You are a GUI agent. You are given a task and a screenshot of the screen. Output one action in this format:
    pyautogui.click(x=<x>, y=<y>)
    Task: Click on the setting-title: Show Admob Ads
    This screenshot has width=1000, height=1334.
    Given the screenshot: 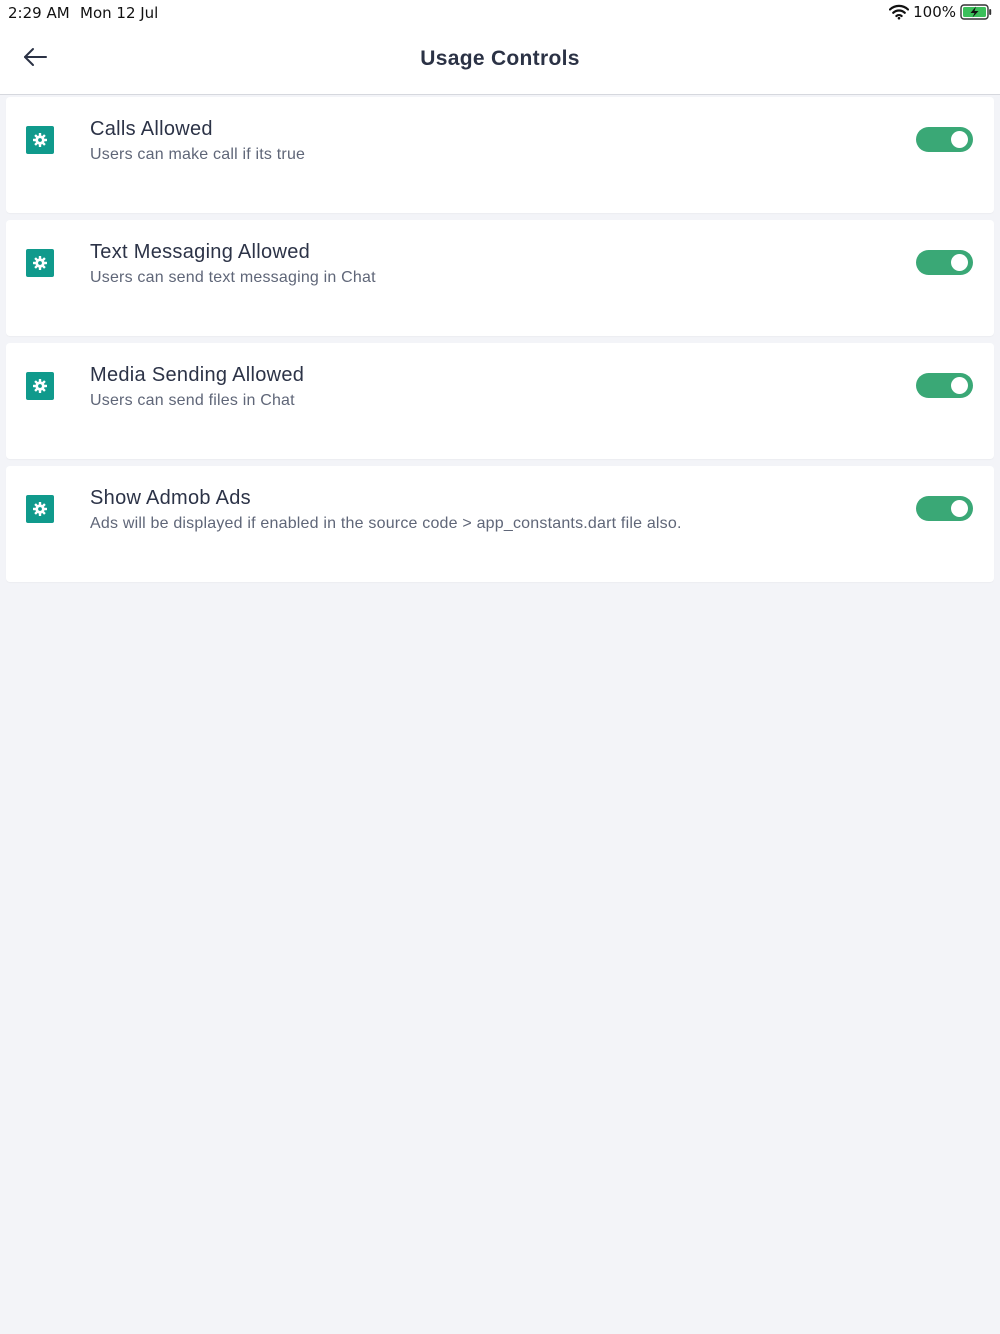 What is the action you would take?
    pyautogui.click(x=170, y=498)
    